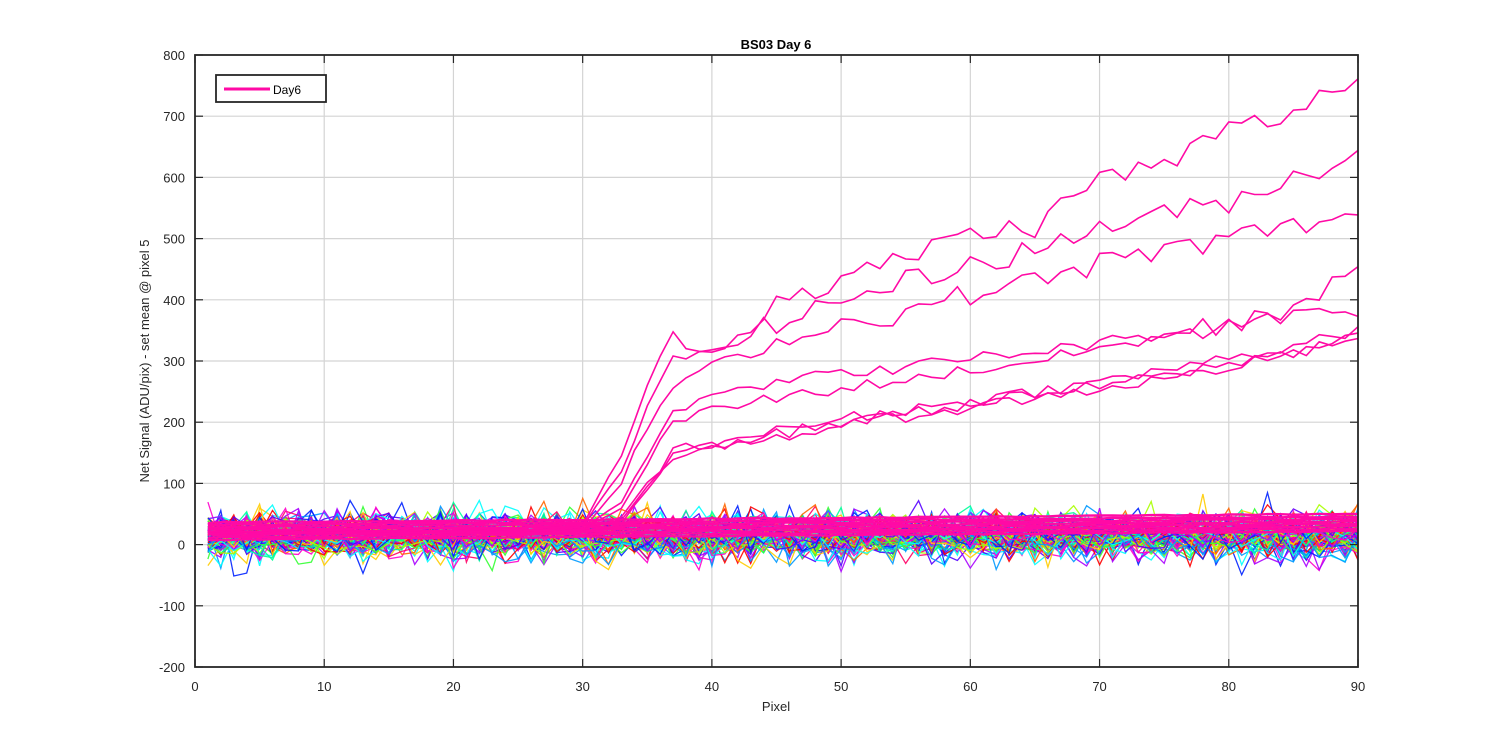 This screenshot has height=755, width=1500. What do you see at coordinates (174, 177) in the screenshot?
I see `y-tick-label: 600` at bounding box center [174, 177].